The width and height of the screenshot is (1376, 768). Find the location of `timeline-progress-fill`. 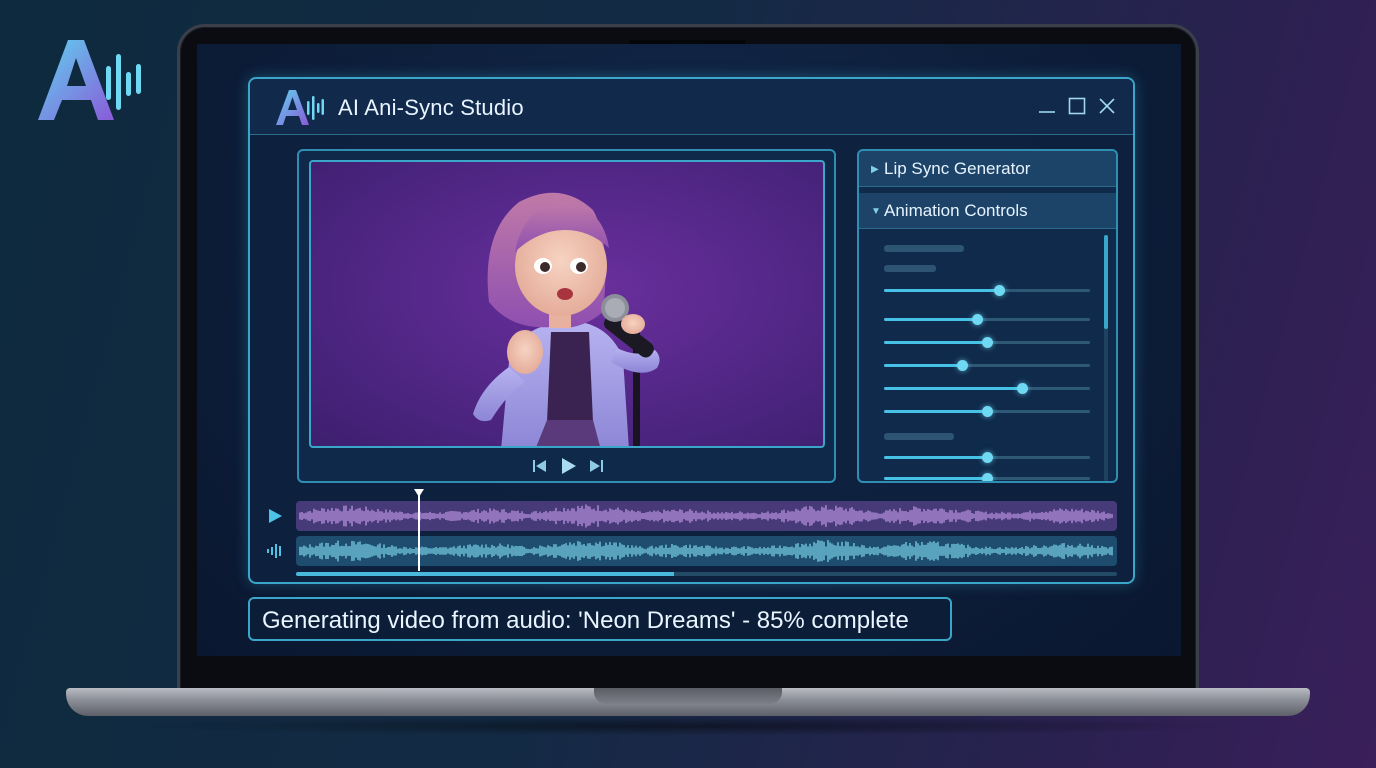

timeline-progress-fill is located at coordinates (485, 574).